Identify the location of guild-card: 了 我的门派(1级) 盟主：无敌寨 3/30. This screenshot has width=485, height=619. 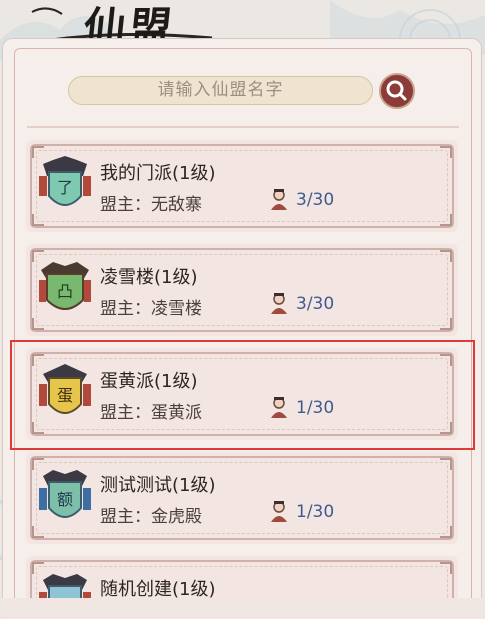
(242, 186).